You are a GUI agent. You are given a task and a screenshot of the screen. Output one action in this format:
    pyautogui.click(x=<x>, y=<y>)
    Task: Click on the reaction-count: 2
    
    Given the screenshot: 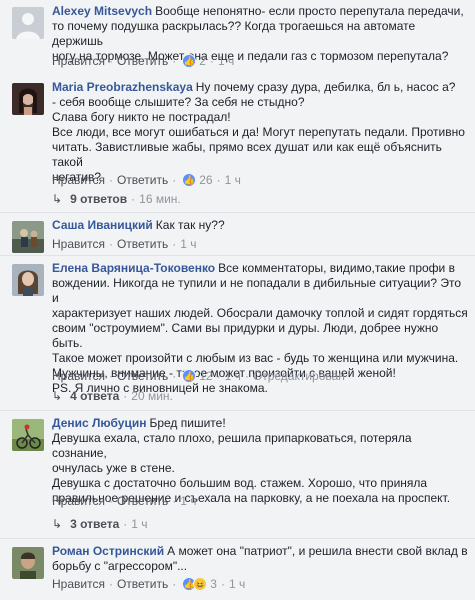 What is the action you would take?
    pyautogui.click(x=202, y=61)
    